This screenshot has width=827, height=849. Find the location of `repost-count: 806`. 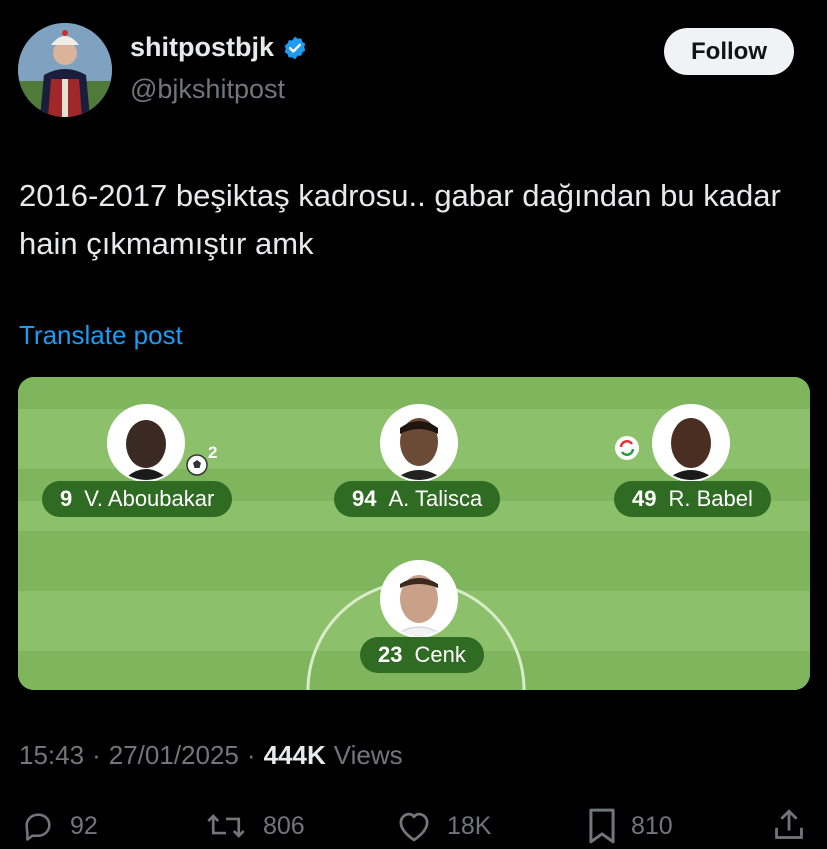

repost-count: 806 is located at coordinates (284, 825).